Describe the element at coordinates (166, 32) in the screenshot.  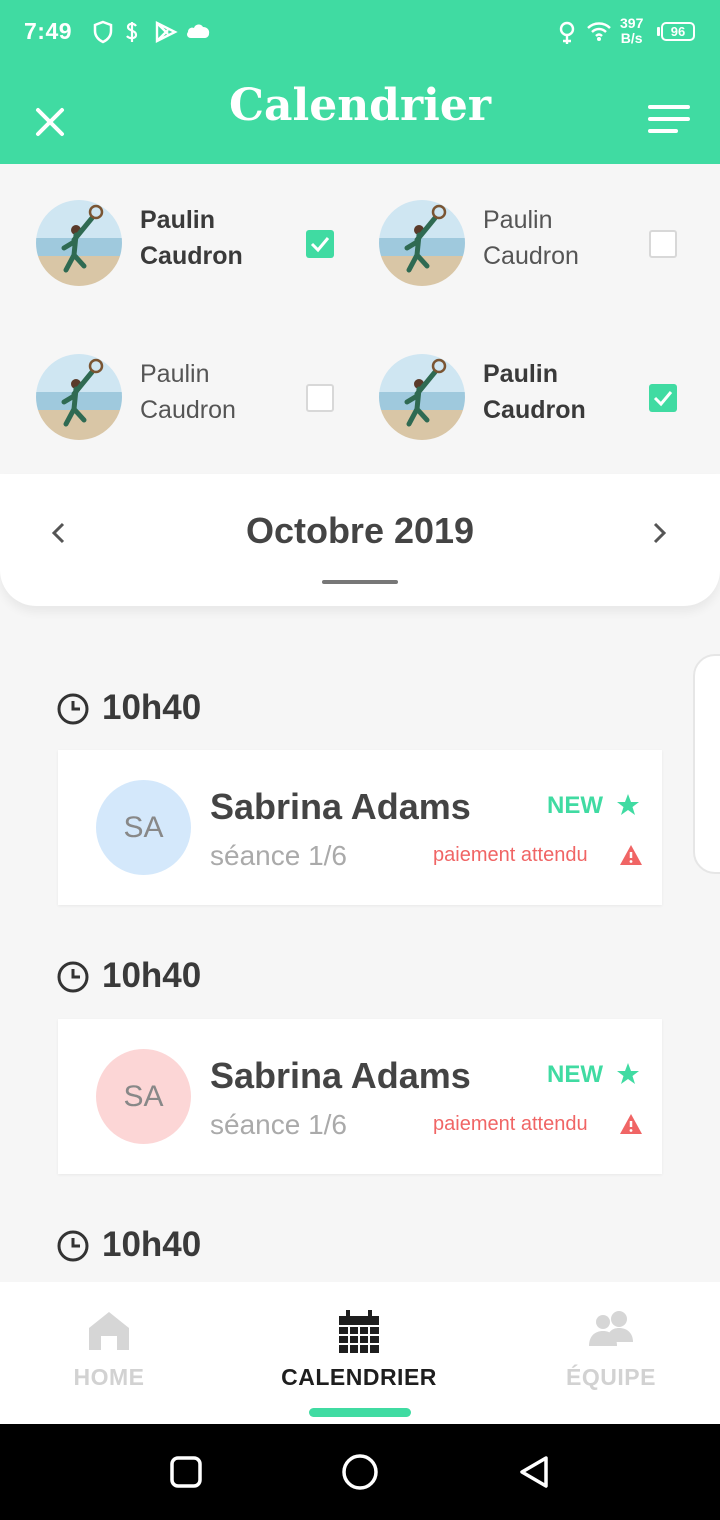
I see `play-store-icon` at that location.